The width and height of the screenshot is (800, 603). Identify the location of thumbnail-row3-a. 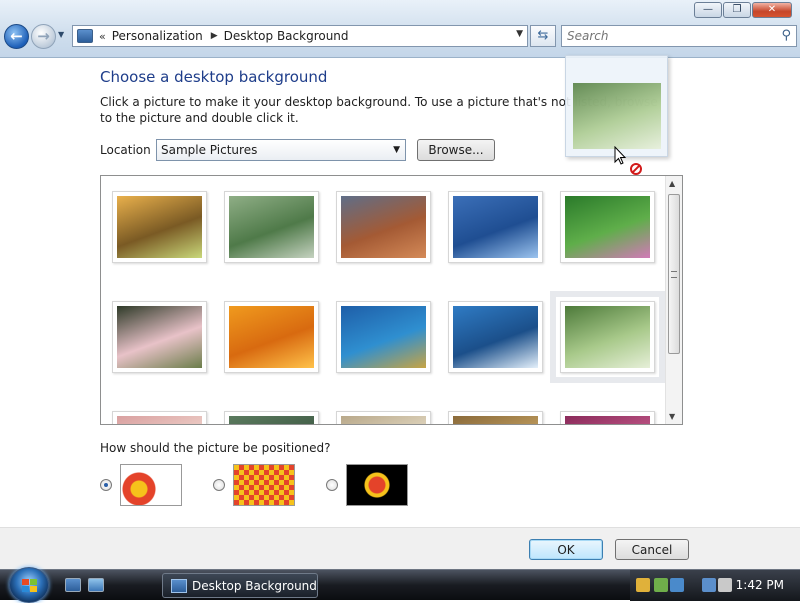
(159, 417).